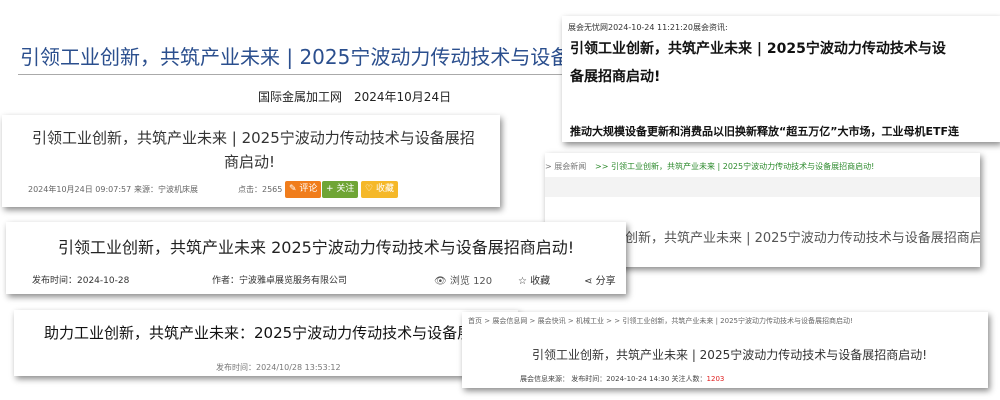 This screenshot has height=400, width=1000. I want to click on source-label: 来源：宁波机床展, so click(166, 189).